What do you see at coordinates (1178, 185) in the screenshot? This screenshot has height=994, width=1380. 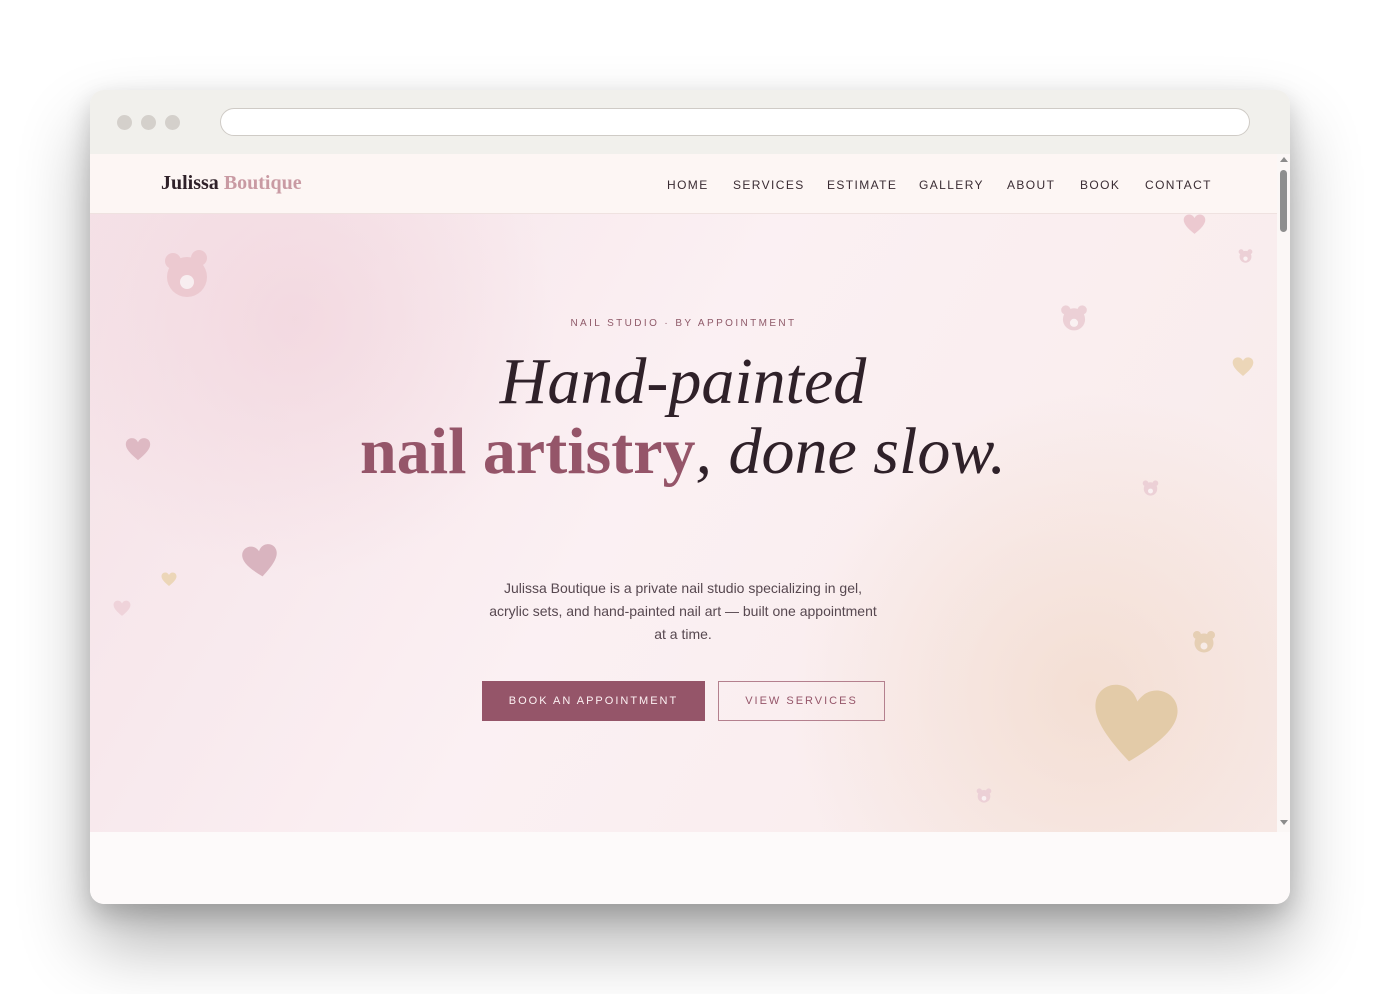 I see `nav-link-contact: CONTACT` at bounding box center [1178, 185].